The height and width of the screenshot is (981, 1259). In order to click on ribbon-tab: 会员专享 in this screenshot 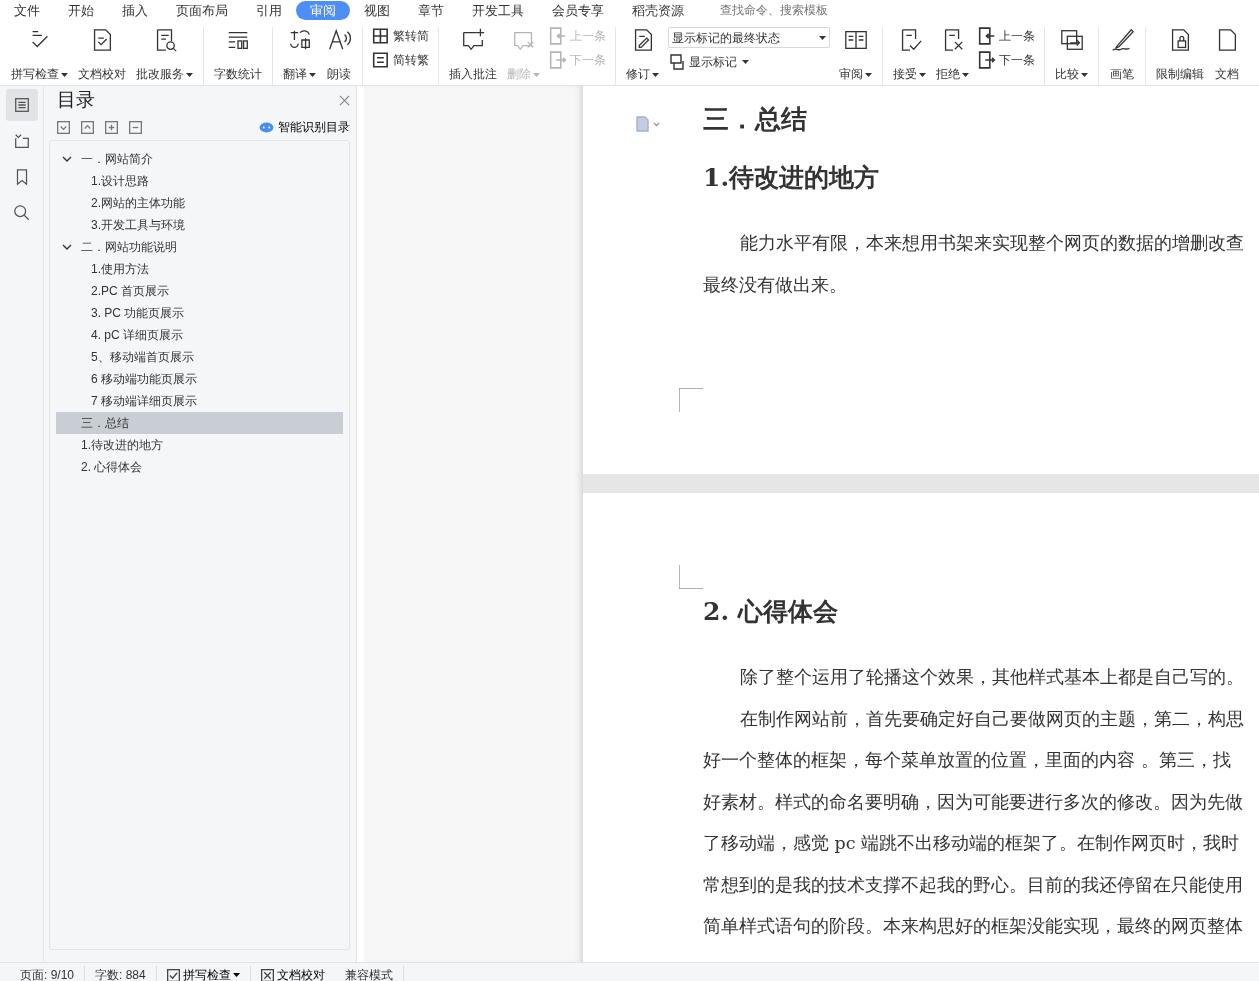, I will do `click(578, 10)`.